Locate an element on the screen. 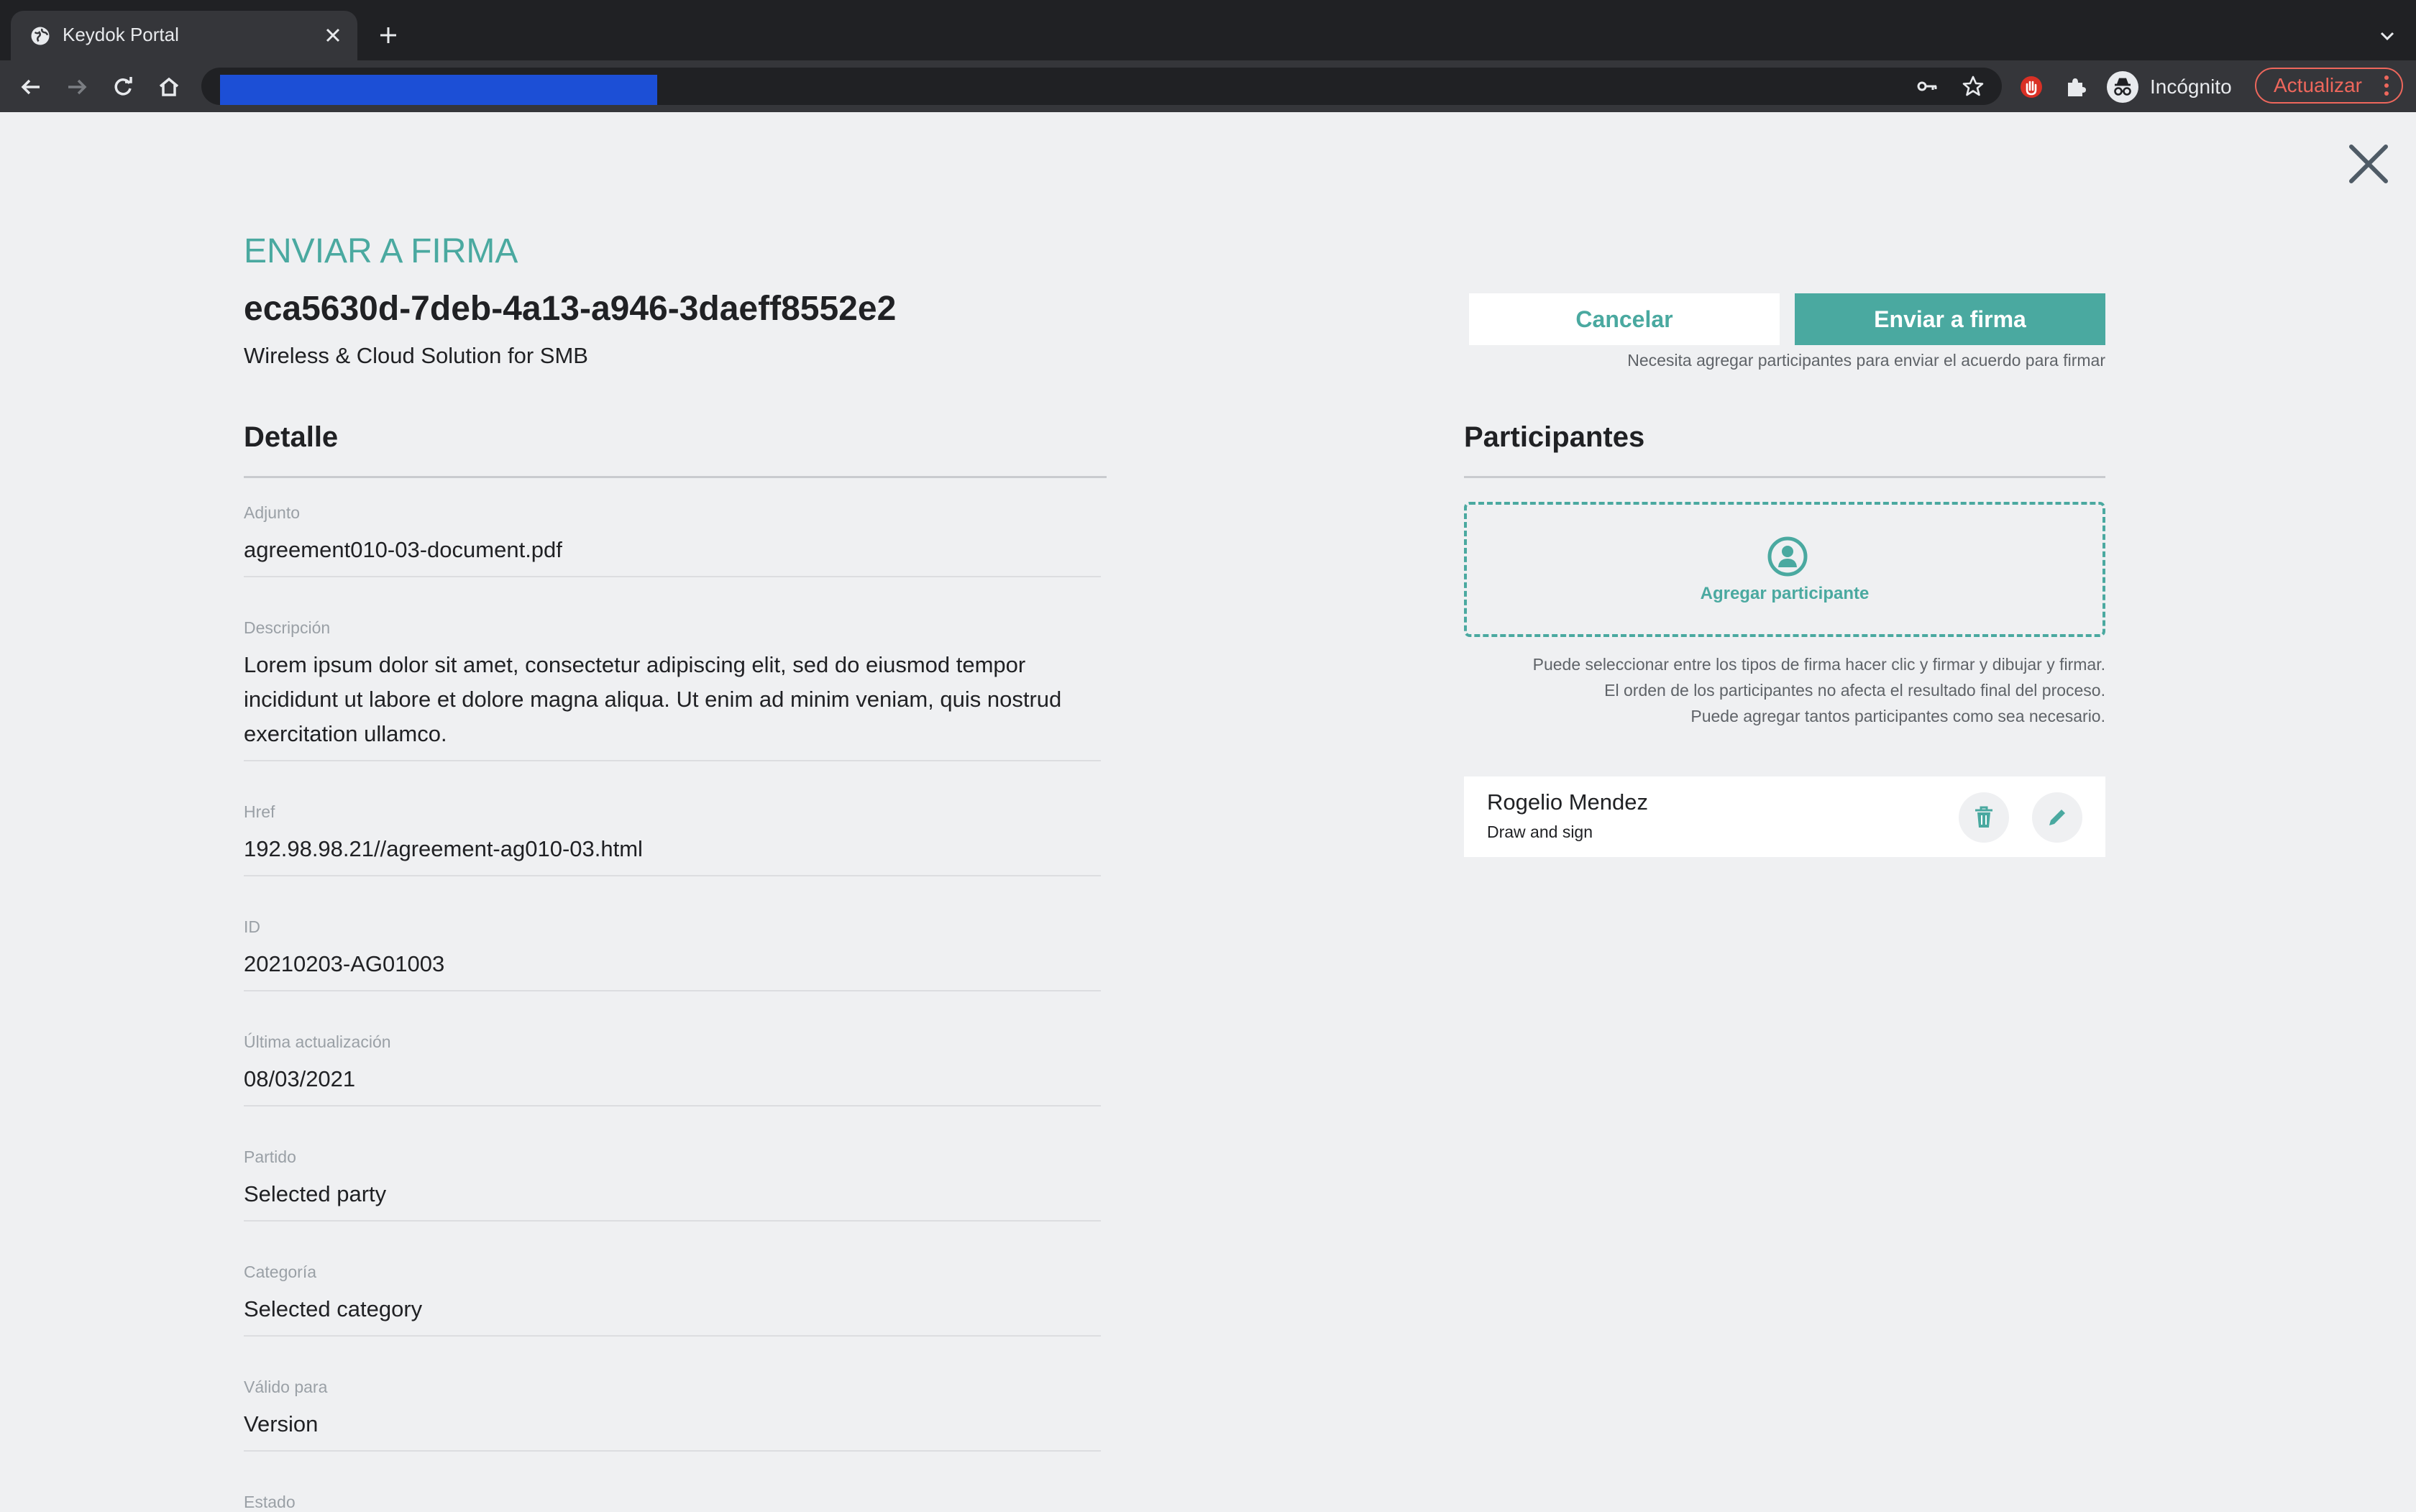  update-button: Actualizar is located at coordinates (2329, 86).